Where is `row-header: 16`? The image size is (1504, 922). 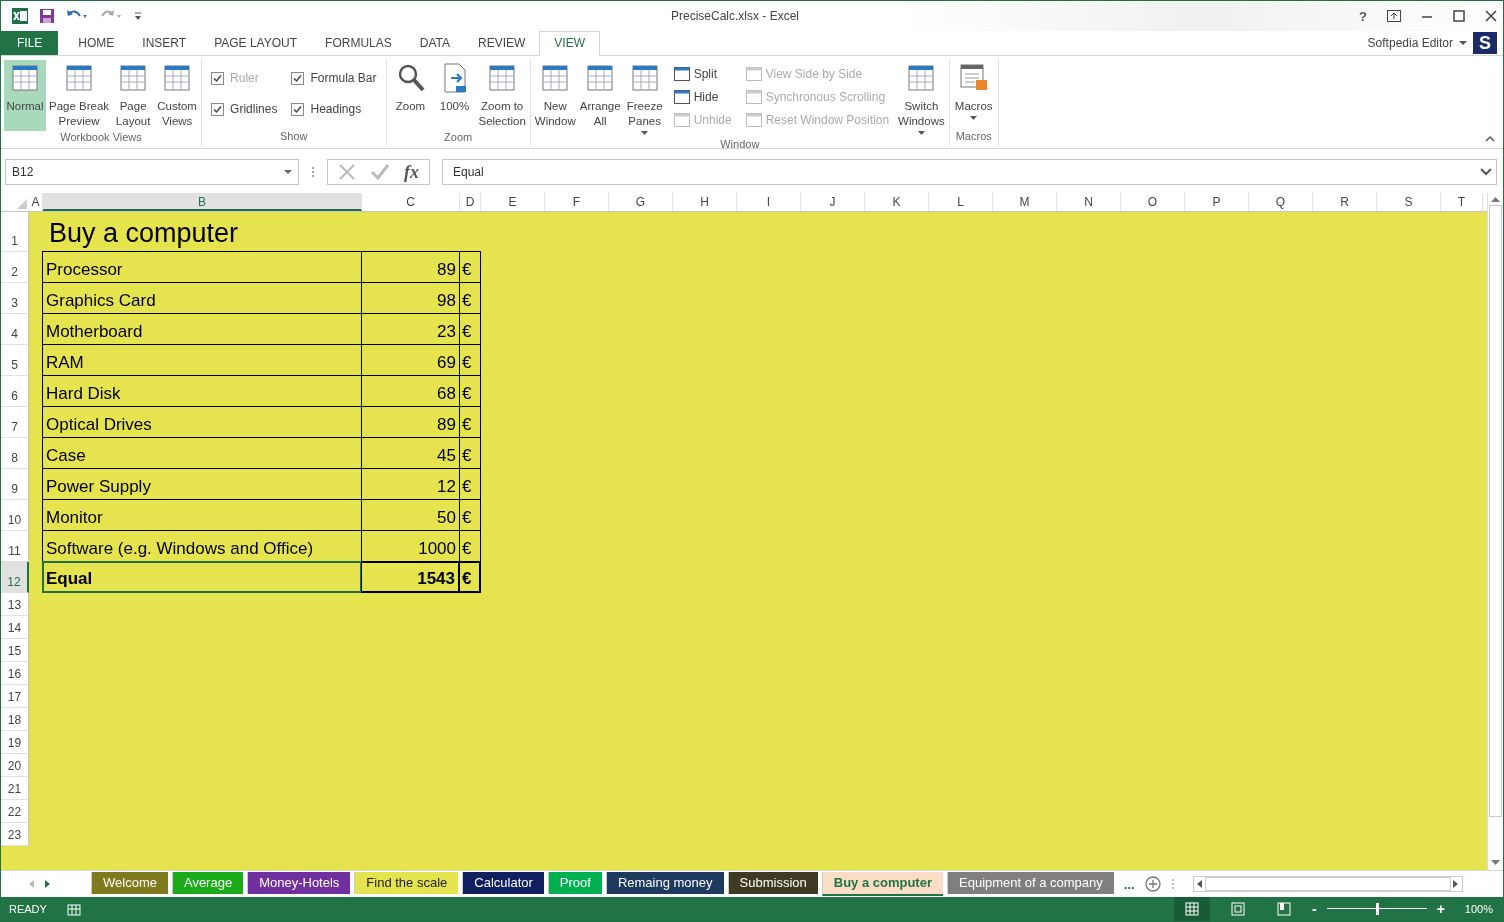
row-header: 16 is located at coordinates (15, 673).